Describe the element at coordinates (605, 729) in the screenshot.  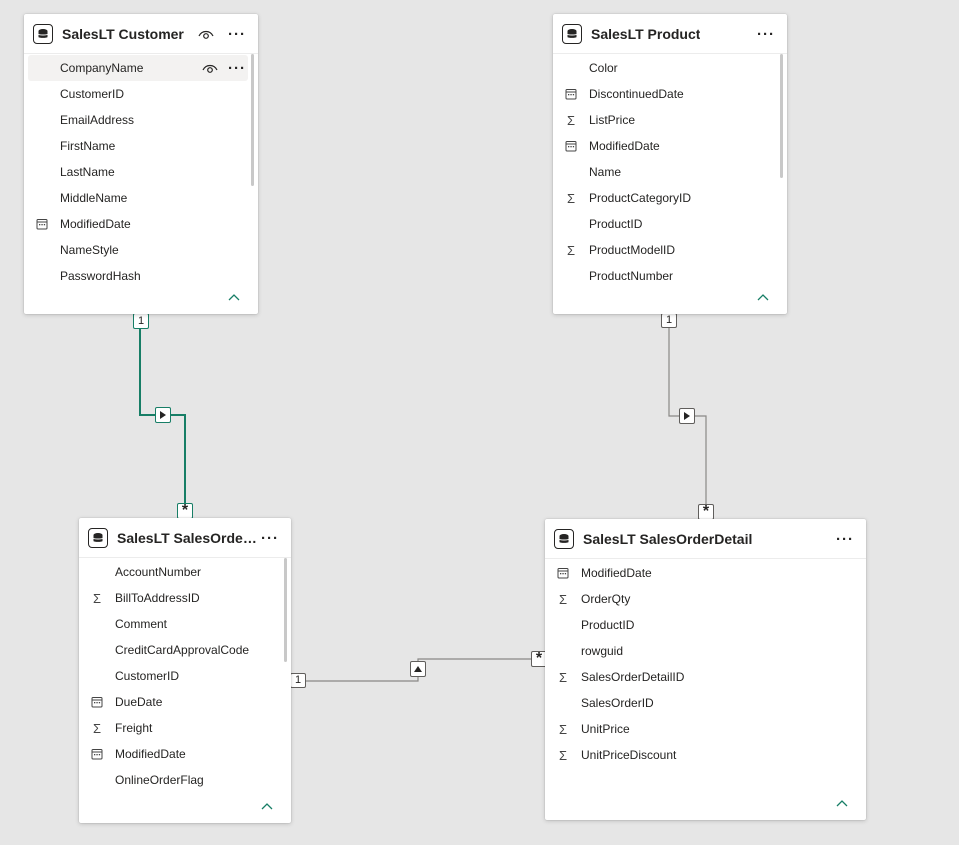
I see `field-name: UnitPrice` at that location.